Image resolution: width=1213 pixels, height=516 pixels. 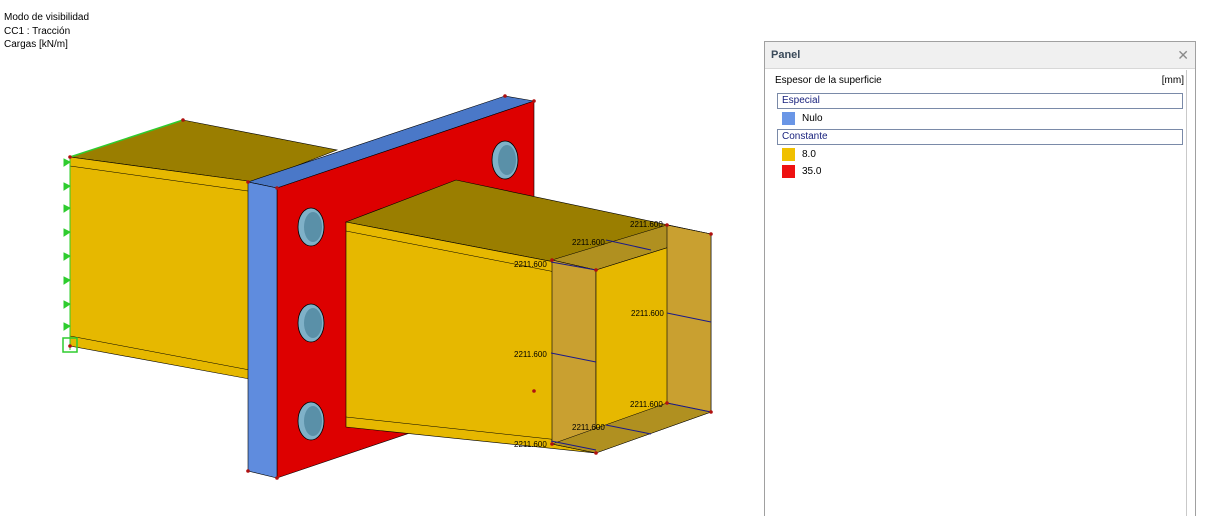 I want to click on surface-thickness-header: Espesor de la superficie [mm], so click(x=976, y=79).